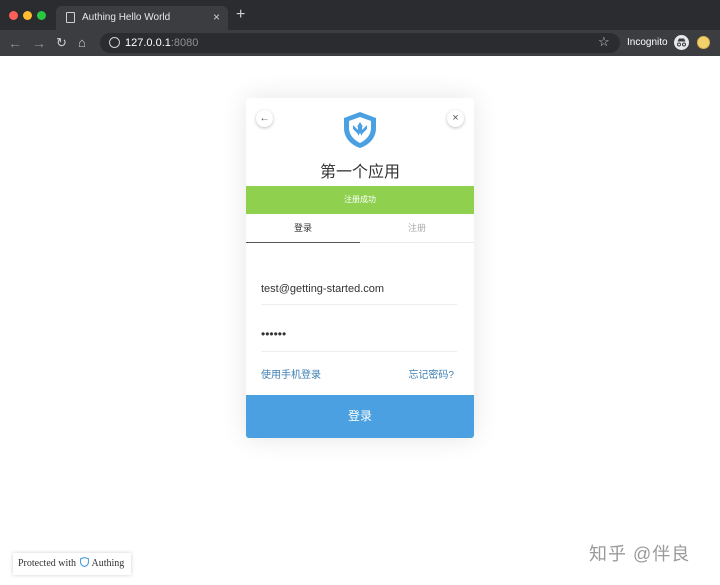  I want to click on tab-login: 登录, so click(303, 228).